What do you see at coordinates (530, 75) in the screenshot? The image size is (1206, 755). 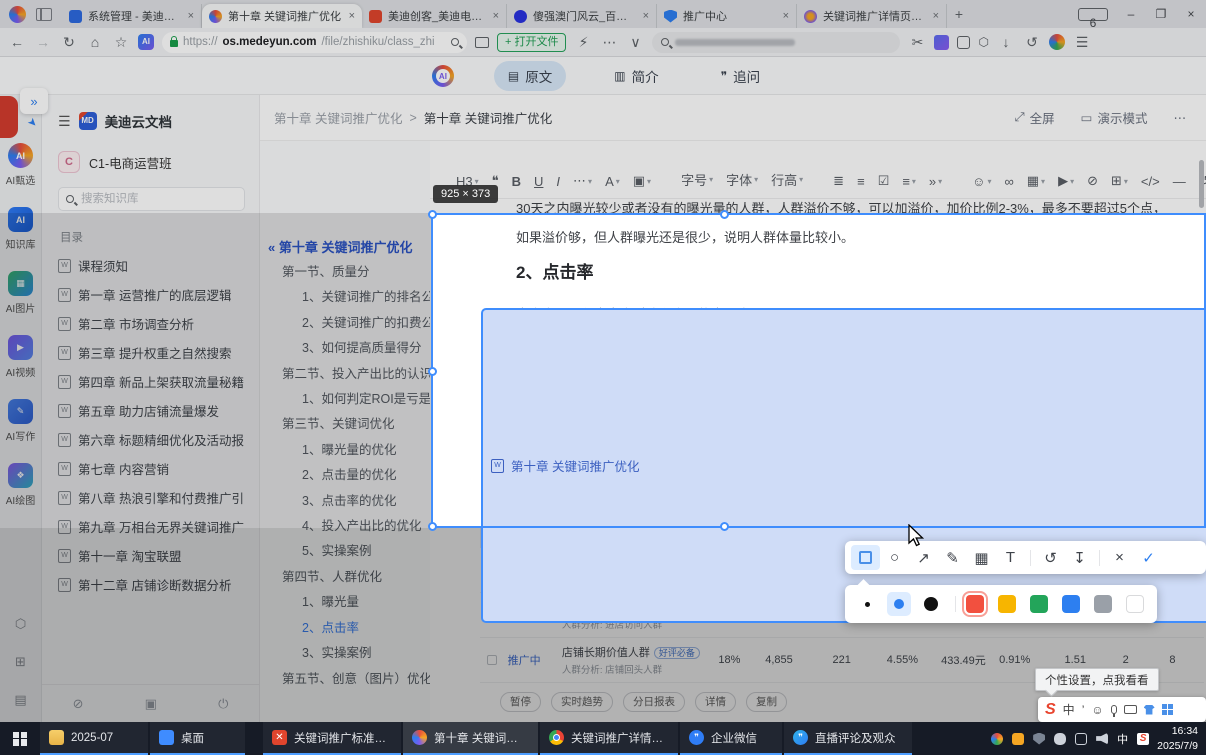 I see `tab-original: ▤ 原文` at bounding box center [530, 75].